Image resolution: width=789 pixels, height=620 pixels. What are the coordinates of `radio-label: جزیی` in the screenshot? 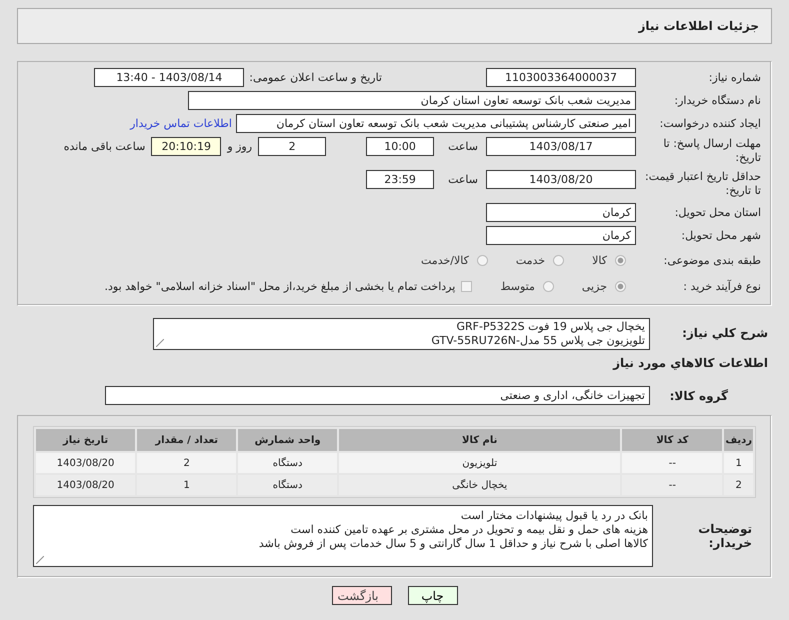 It's located at (594, 286).